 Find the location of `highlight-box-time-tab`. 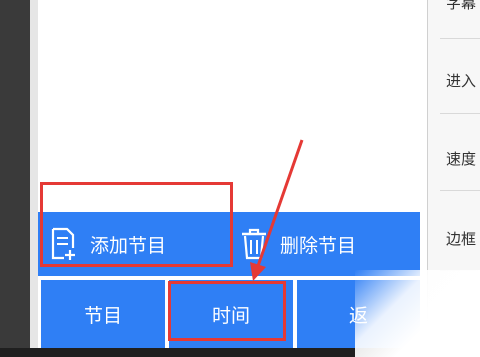

highlight-box-time-tab is located at coordinates (227, 311).